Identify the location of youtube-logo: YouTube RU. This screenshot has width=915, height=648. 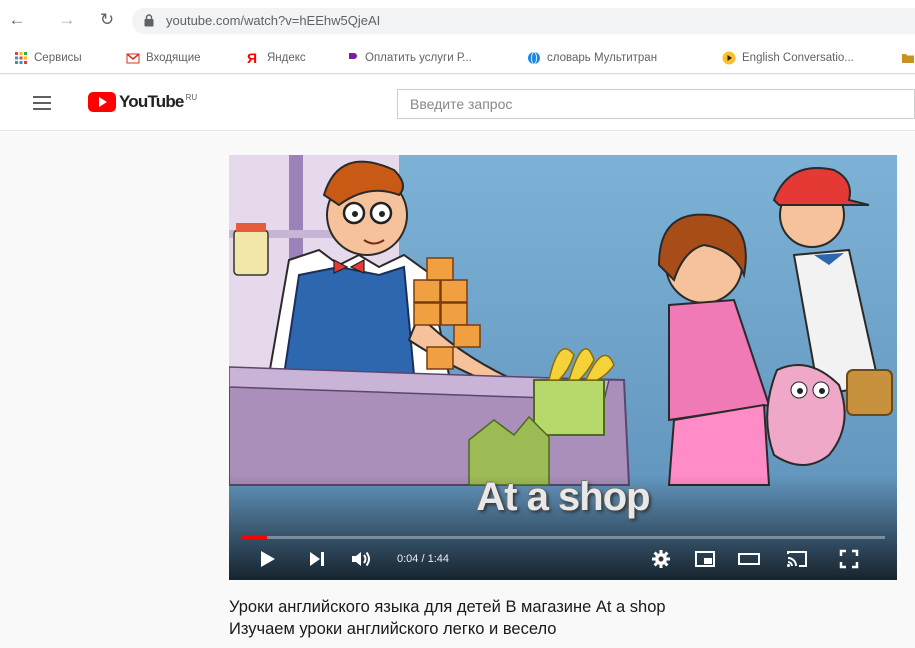
(142, 102).